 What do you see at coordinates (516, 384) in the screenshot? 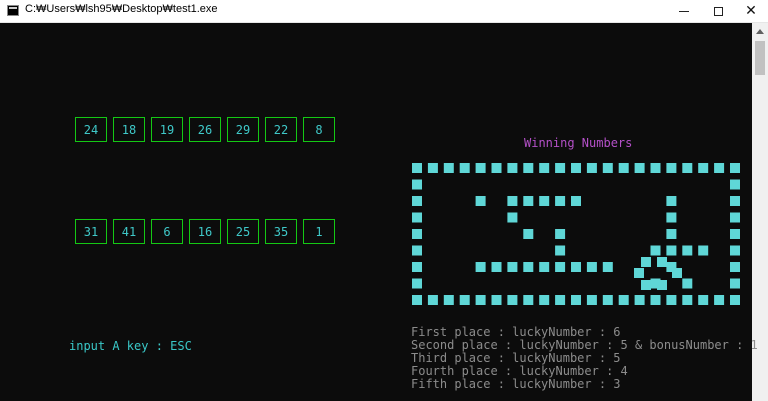
I see `result-line-fifth: Fifth place : luckyNumber : 3` at bounding box center [516, 384].